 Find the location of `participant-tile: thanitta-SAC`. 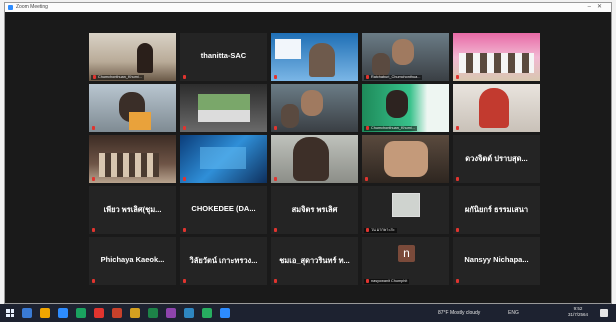

participant-tile: thanitta-SAC is located at coordinates (223, 57).